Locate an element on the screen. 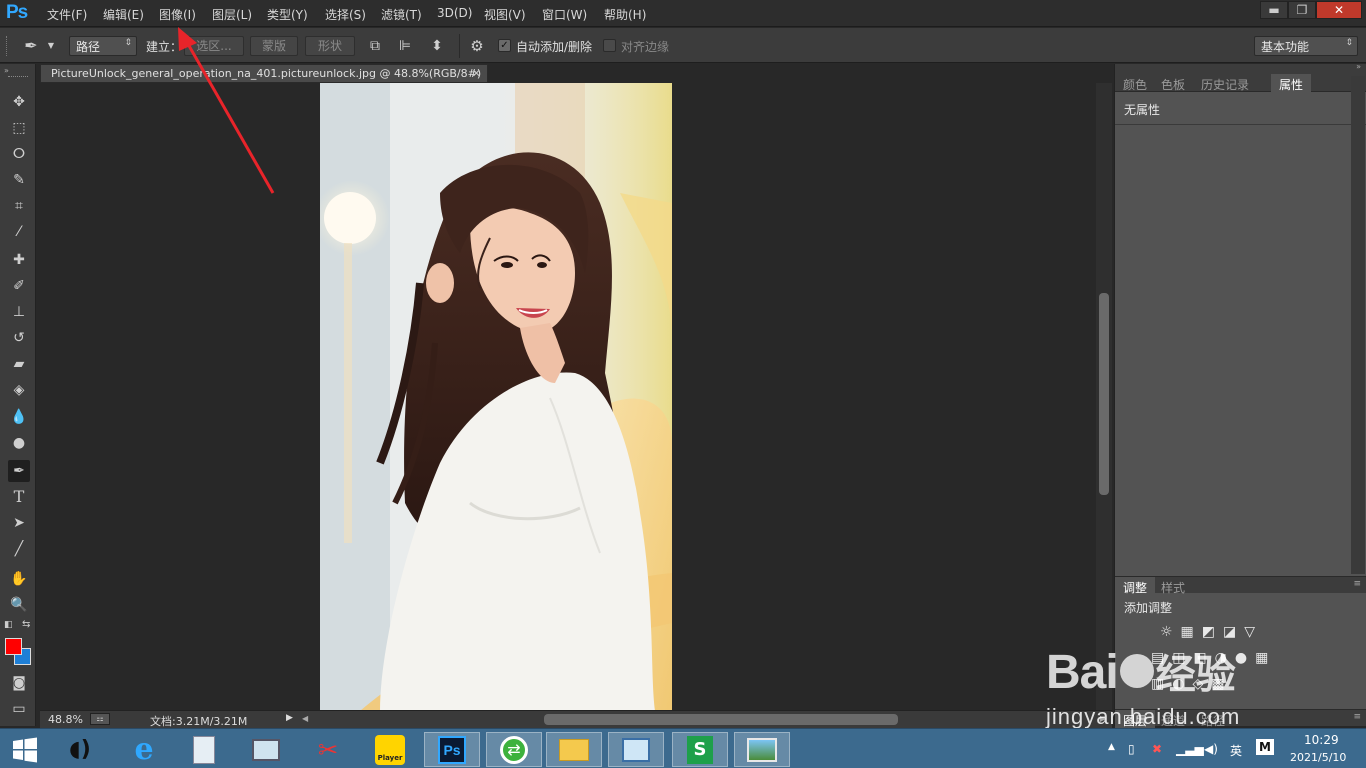 The image size is (1366, 768). tab-color: 颜色 is located at coordinates (1135, 84).